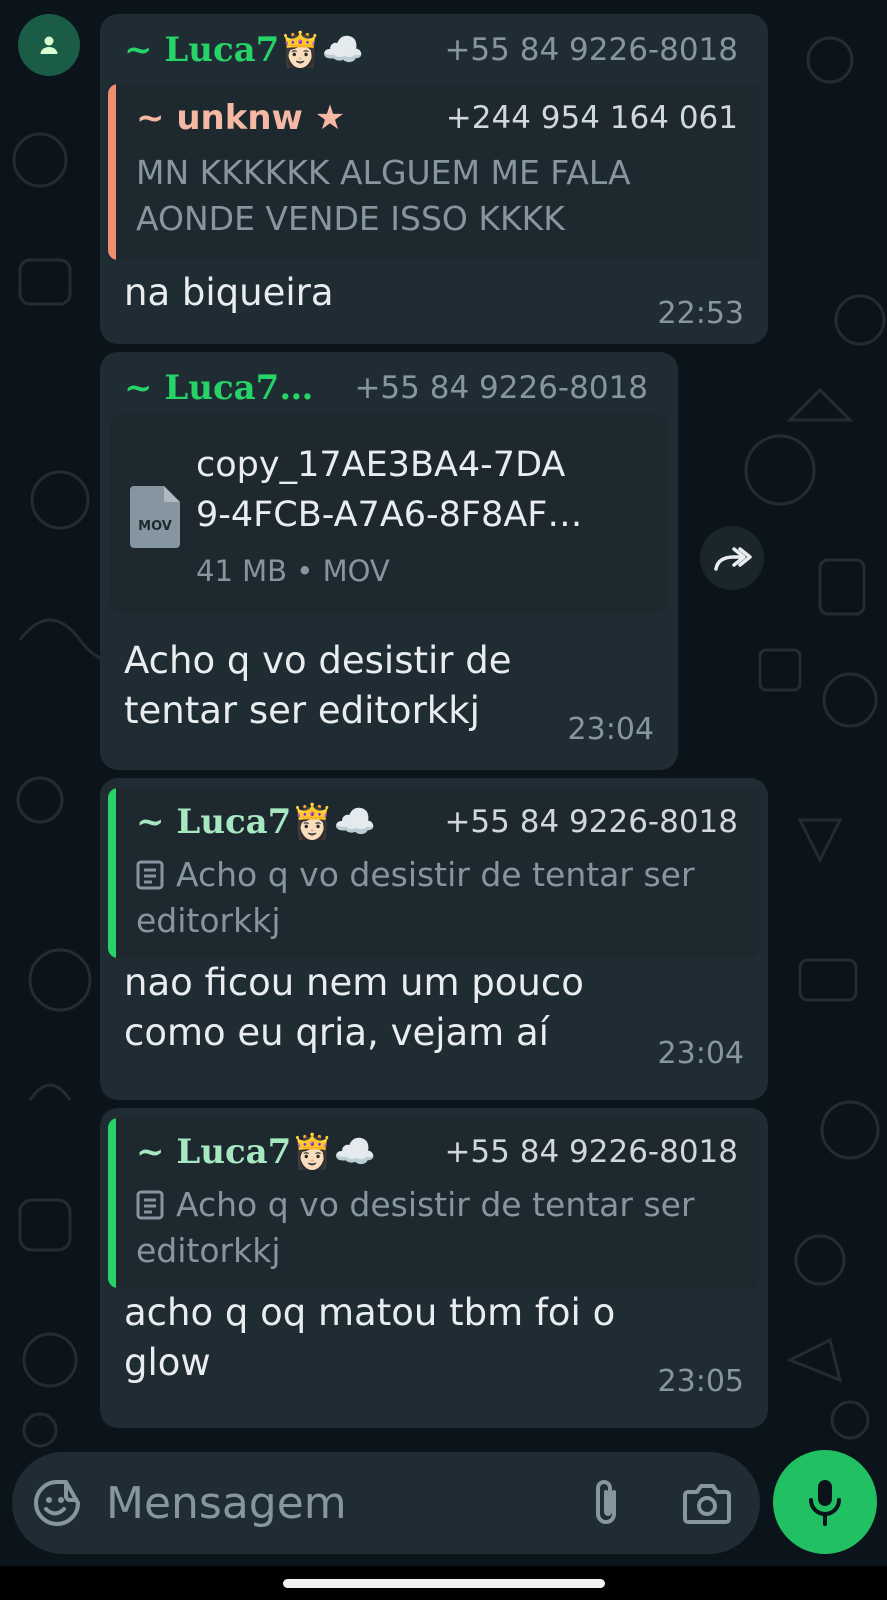 Image resolution: width=887 pixels, height=1600 pixels. What do you see at coordinates (591, 118) in the screenshot?
I see `quote-phone: +244 954 164 061` at bounding box center [591, 118].